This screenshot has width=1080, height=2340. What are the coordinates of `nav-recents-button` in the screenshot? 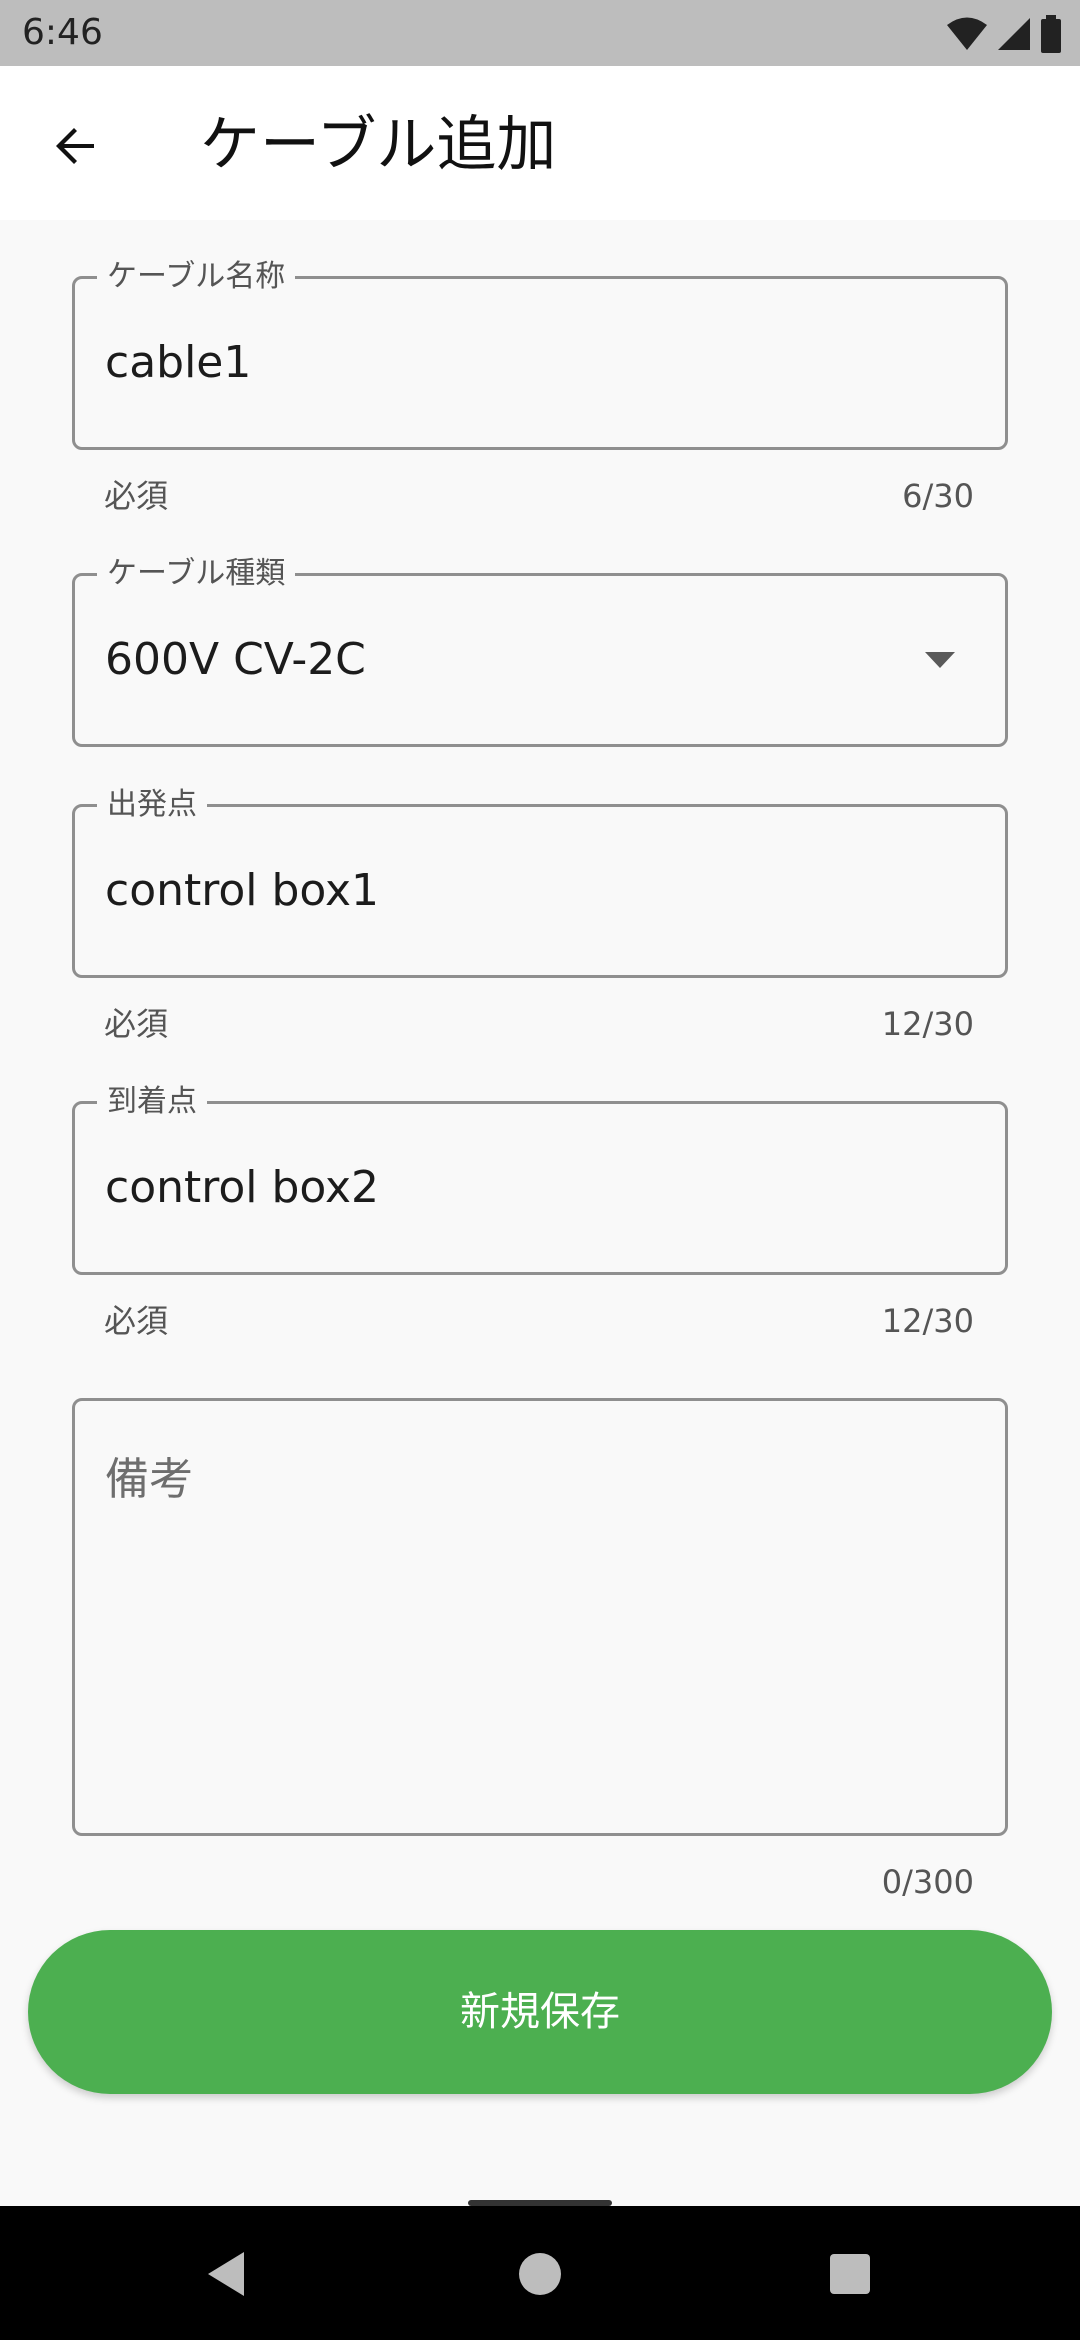 It's located at (850, 2274).